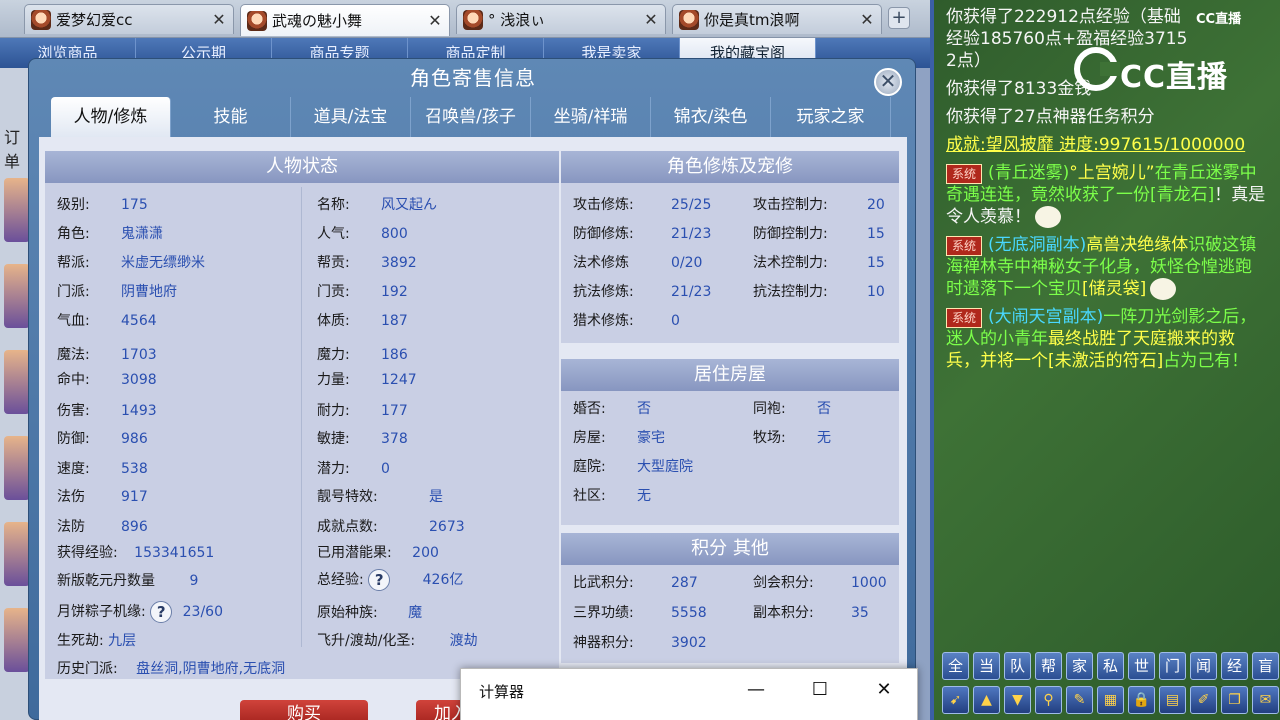 The width and height of the screenshot is (1280, 720). What do you see at coordinates (831, 117) in the screenshot?
I see `tab-player-home: 玩家之家` at bounding box center [831, 117].